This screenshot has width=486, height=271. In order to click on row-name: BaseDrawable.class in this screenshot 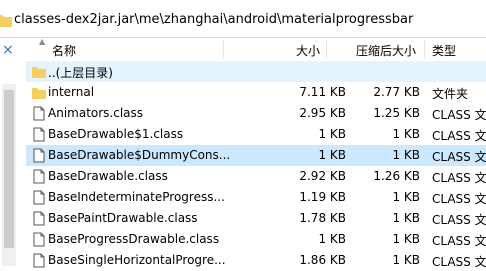, I will do `click(108, 176)`.